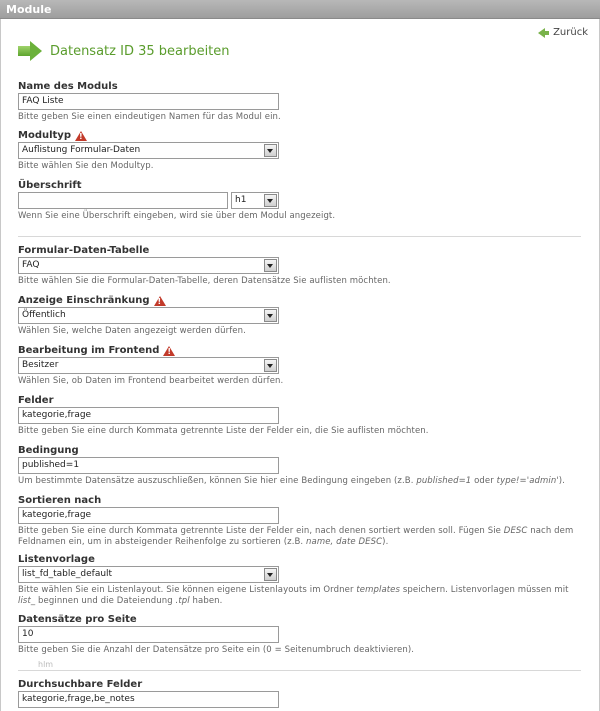  What do you see at coordinates (570, 32) in the screenshot?
I see `back-link-label: Zurück` at bounding box center [570, 32].